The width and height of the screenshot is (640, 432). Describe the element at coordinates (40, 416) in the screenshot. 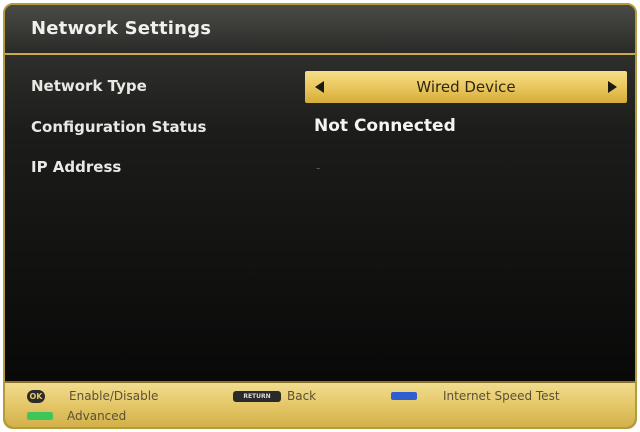

I see `green-key-icon` at that location.